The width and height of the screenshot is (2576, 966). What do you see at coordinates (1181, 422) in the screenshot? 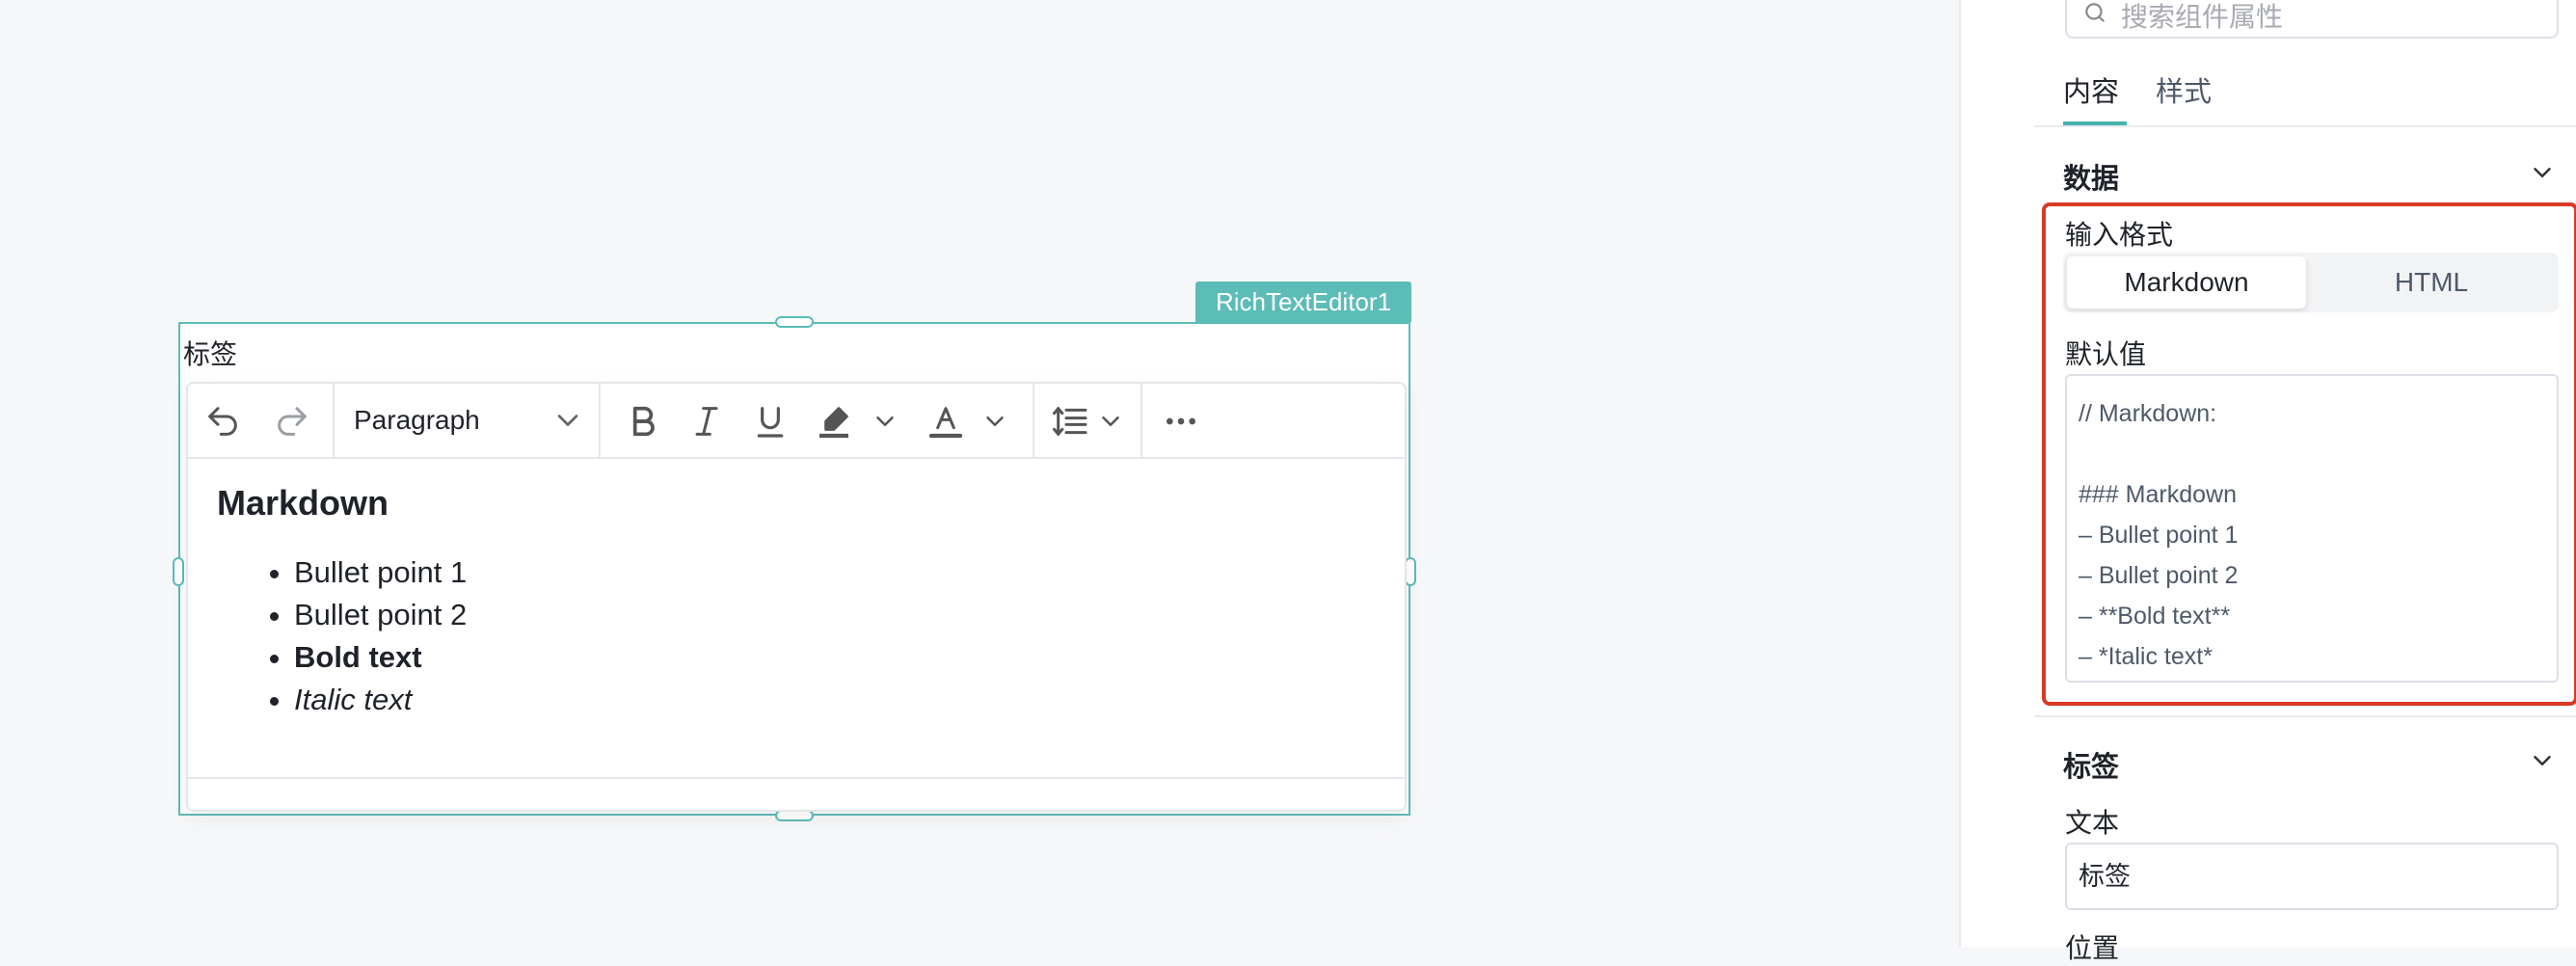
I see `more-icon` at bounding box center [1181, 422].